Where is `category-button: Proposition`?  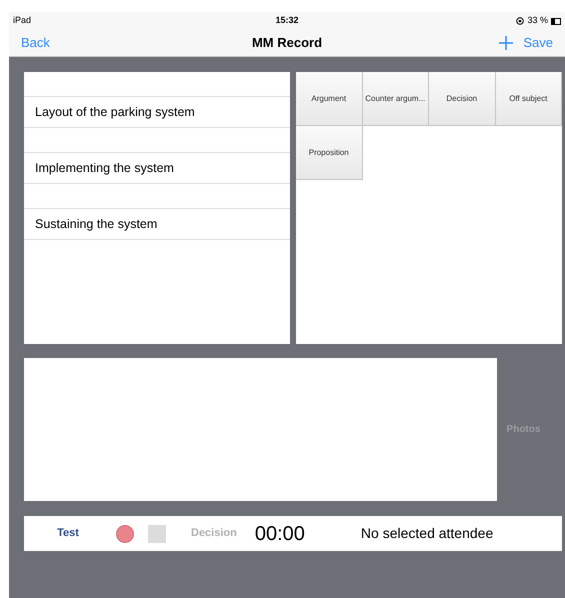 category-button: Proposition is located at coordinates (329, 153).